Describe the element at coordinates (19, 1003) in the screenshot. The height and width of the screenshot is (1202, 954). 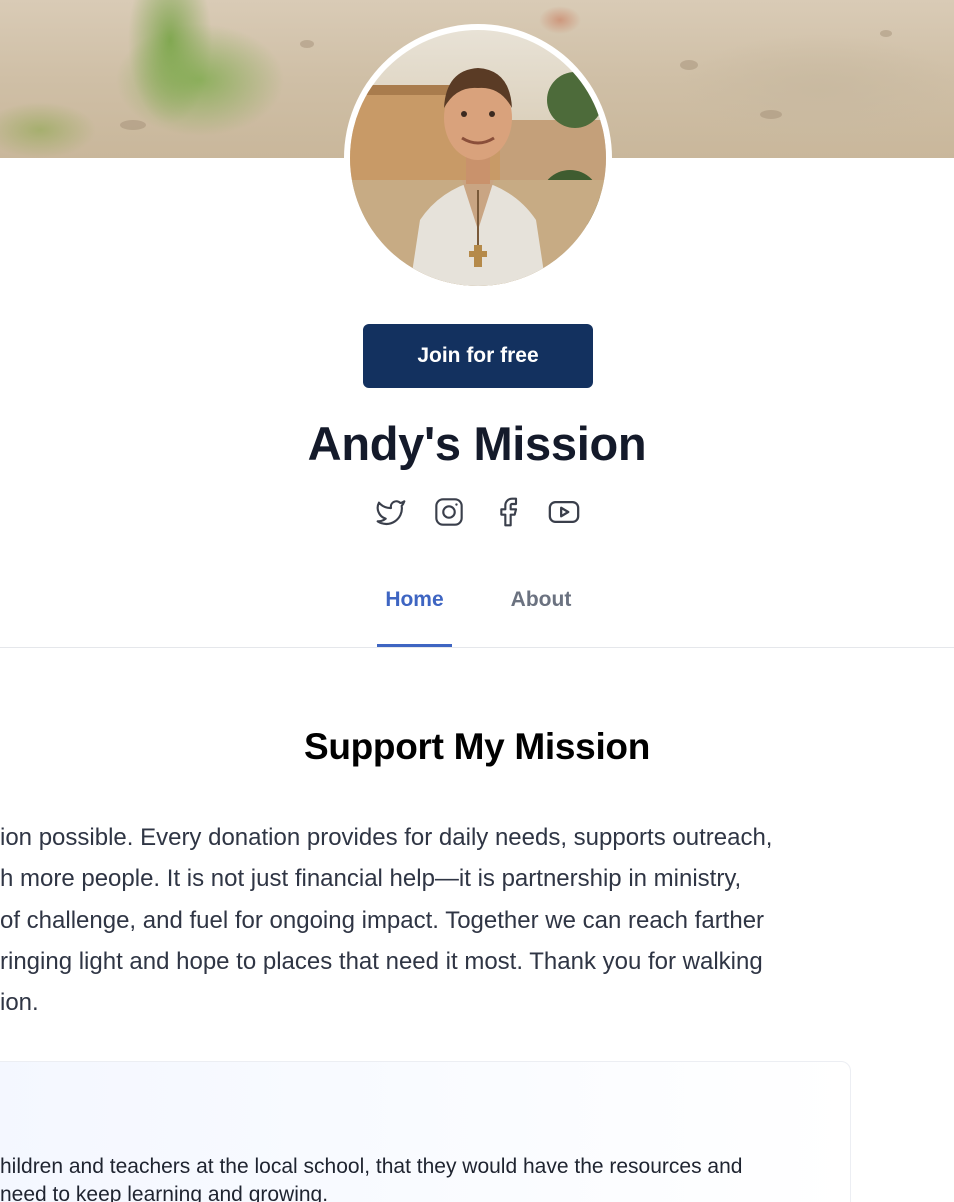
I see `mission-text-line: ion.` at that location.